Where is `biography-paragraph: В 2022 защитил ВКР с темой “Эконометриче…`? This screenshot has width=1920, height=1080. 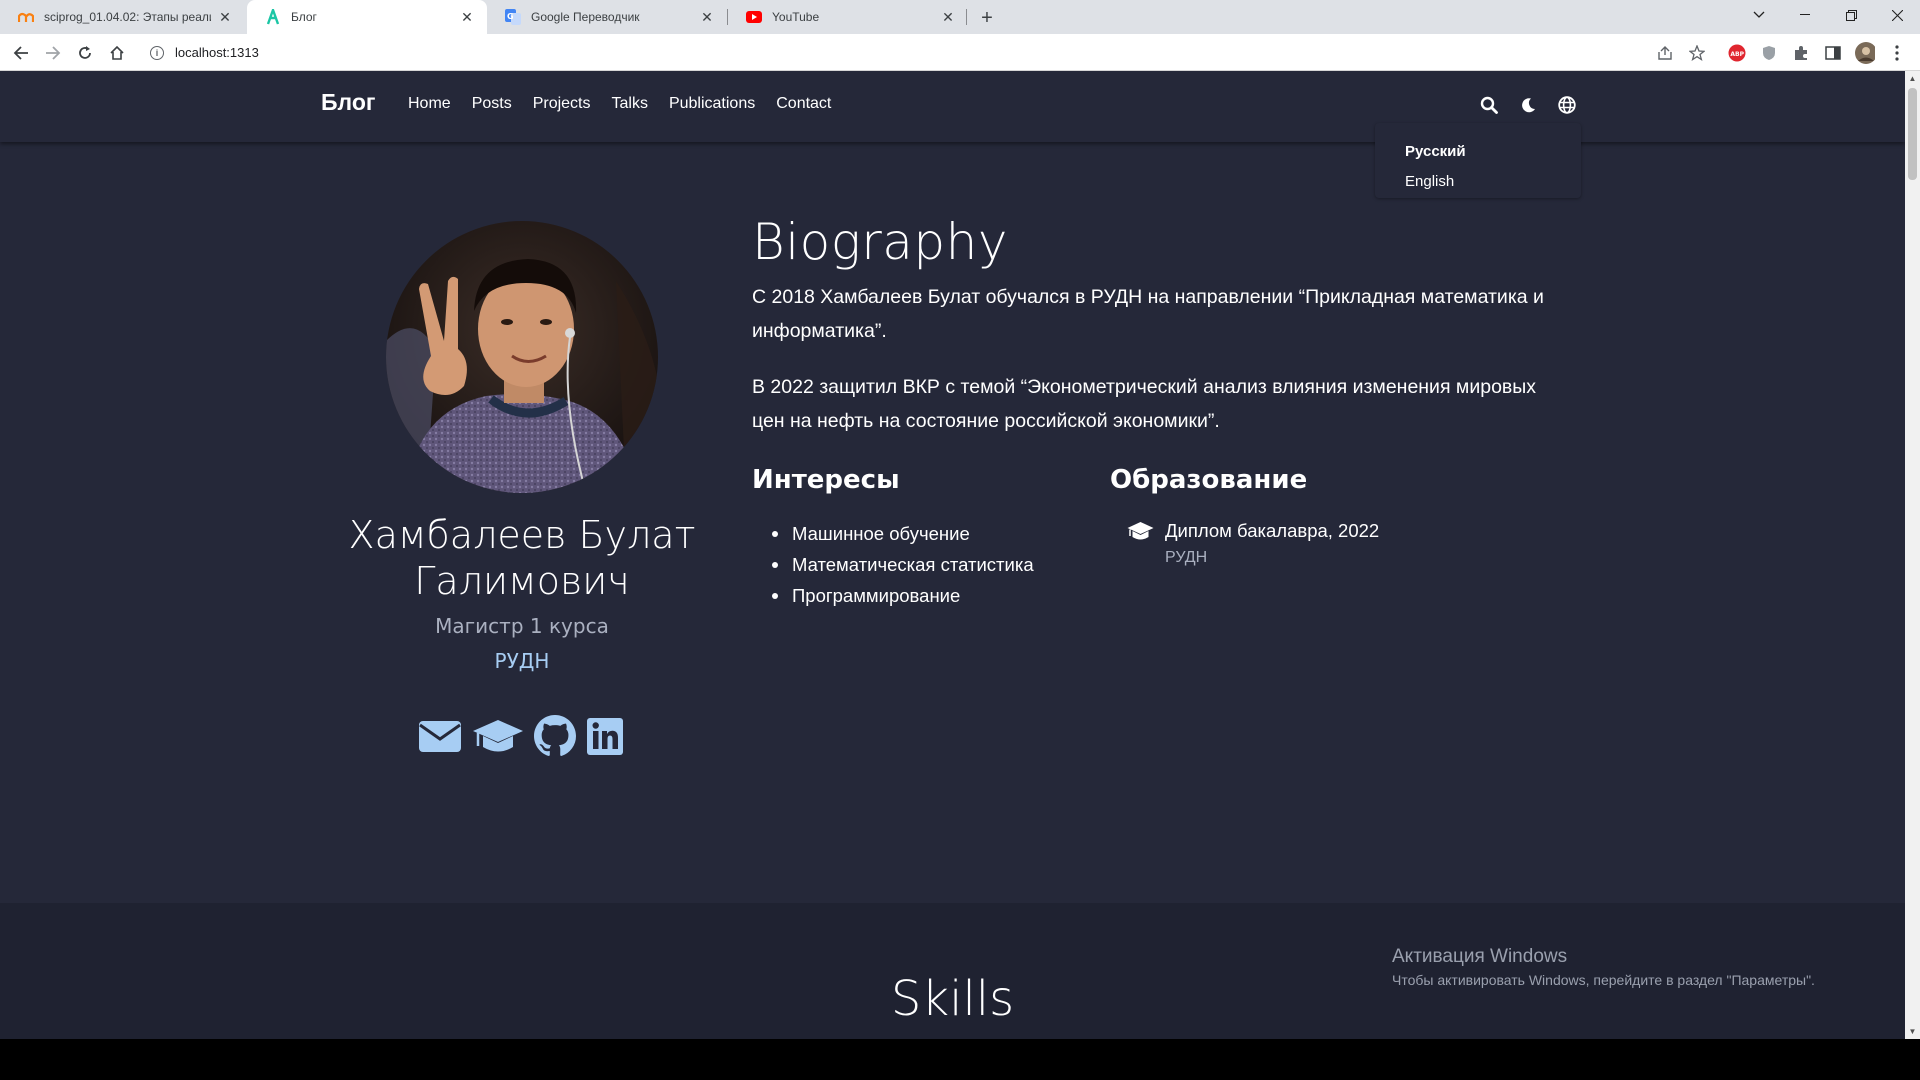 biography-paragraph: В 2022 защитил ВКР с темой “Эконометриче… is located at coordinates (1144, 404).